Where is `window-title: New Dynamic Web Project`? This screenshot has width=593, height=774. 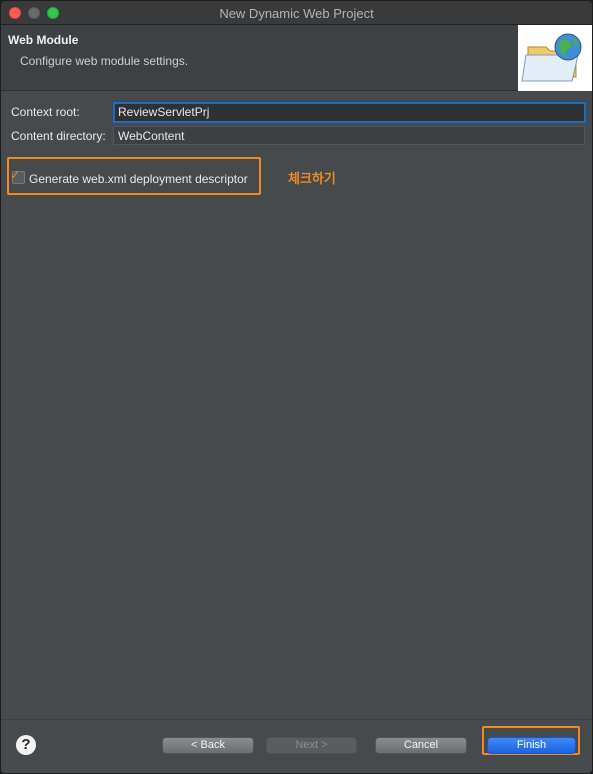
window-title: New Dynamic Web Project is located at coordinates (296, 13).